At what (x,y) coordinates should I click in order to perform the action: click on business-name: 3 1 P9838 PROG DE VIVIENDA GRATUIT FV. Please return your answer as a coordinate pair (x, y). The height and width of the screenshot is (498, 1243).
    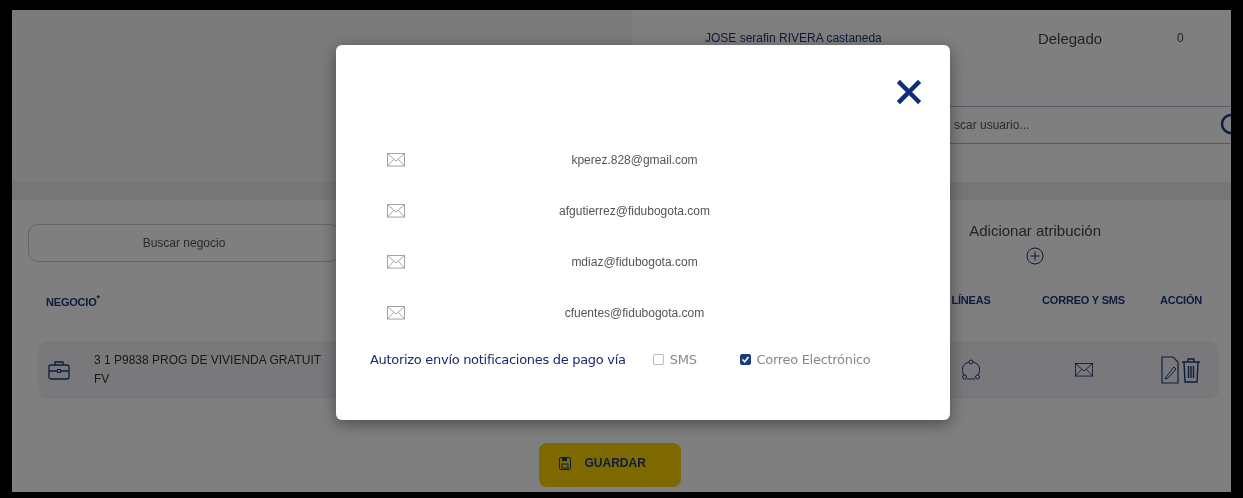
    Looking at the image, I should click on (208, 370).